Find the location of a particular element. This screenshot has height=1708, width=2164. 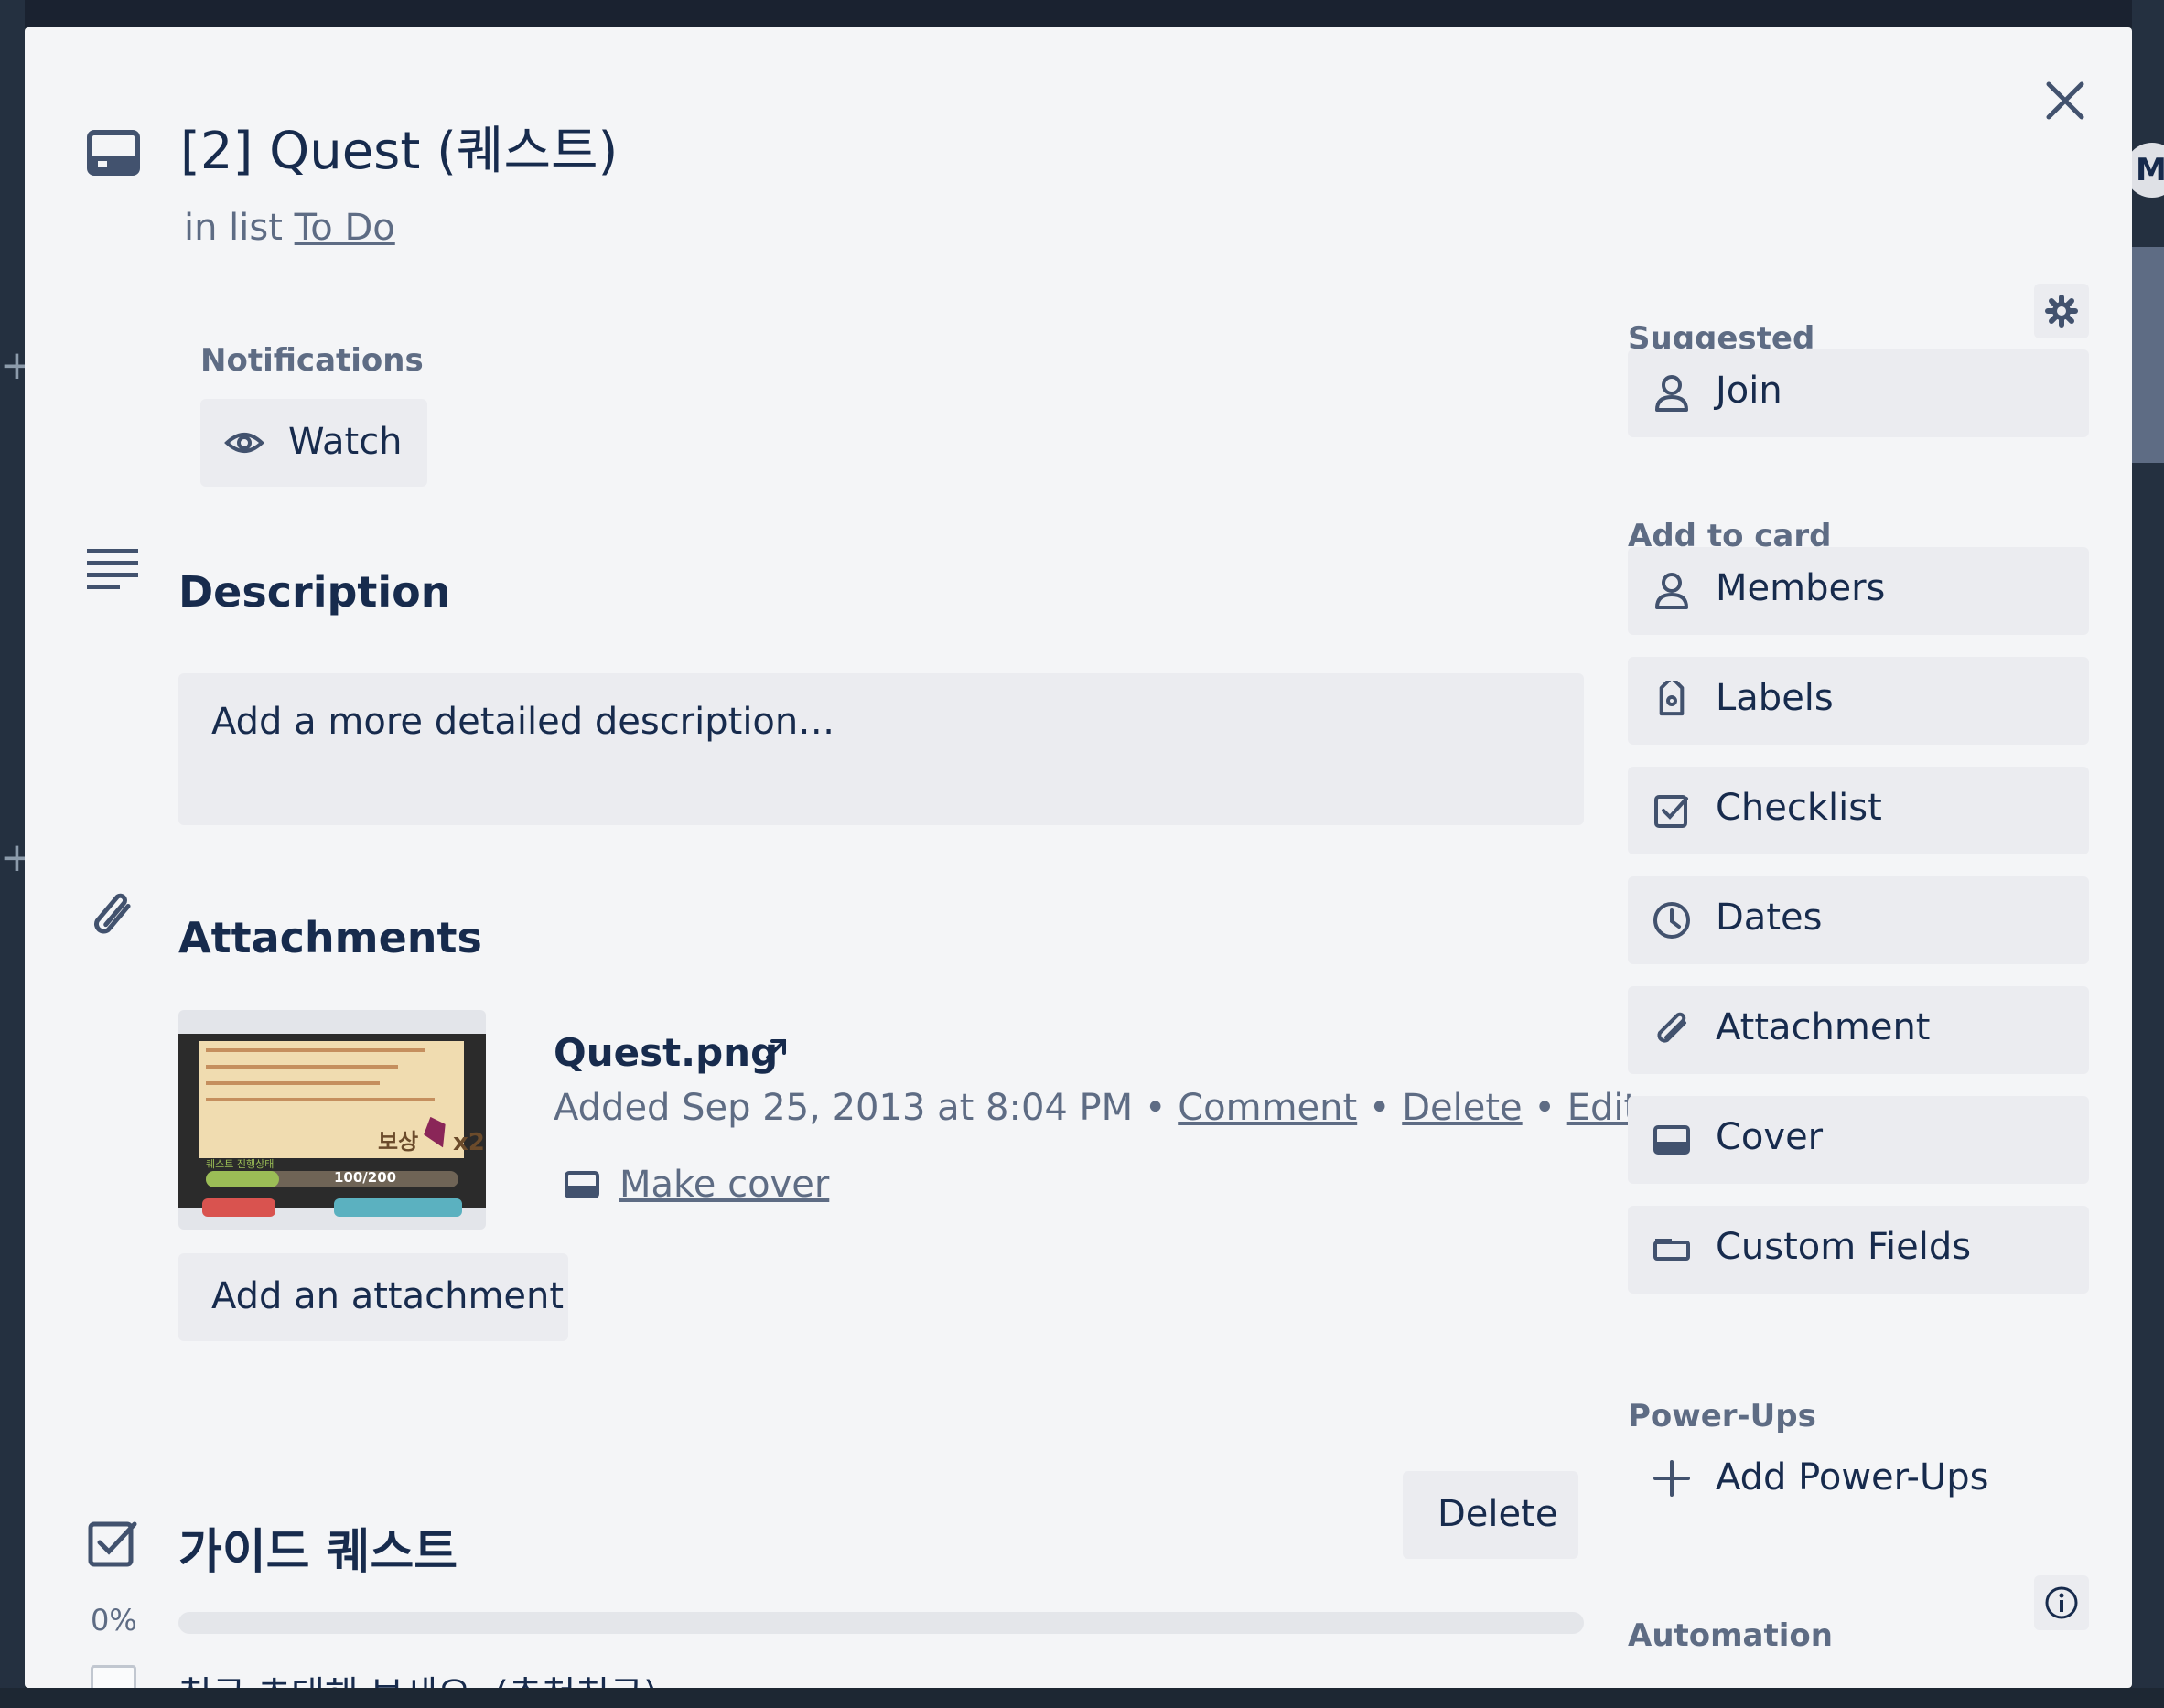

attachments-title: Attachments is located at coordinates (330, 937).